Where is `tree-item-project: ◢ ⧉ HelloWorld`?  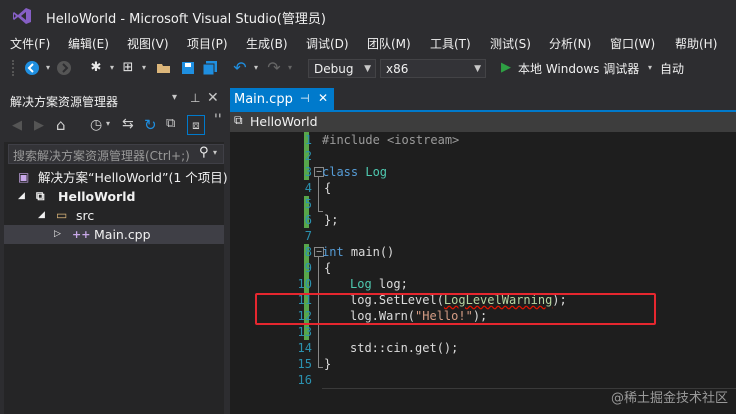 tree-item-project: ◢ ⧉ HelloWorld is located at coordinates (114, 196).